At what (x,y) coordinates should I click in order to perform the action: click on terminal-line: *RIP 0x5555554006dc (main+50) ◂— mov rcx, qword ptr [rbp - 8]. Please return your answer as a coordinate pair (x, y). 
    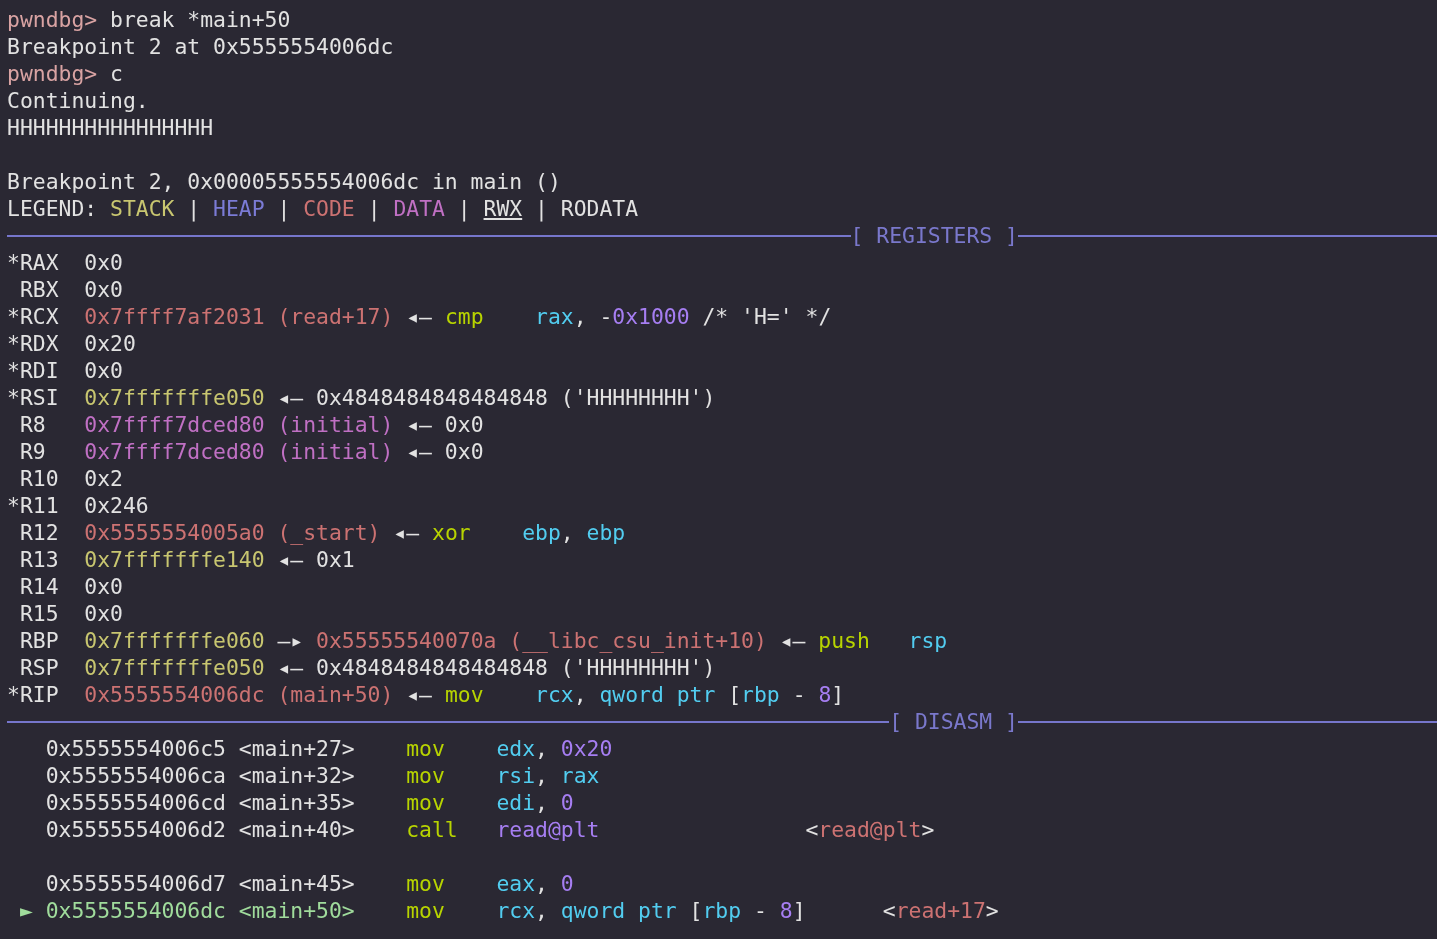
    Looking at the image, I should click on (426, 694).